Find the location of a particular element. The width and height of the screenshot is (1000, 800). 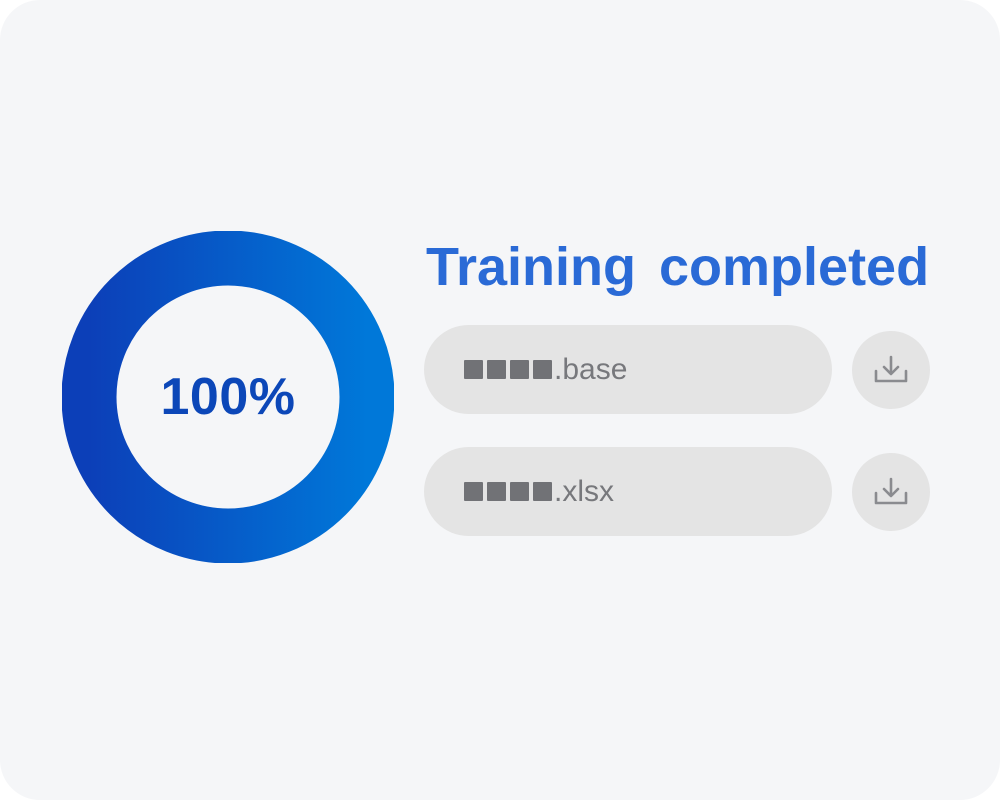

progress-percent: 100% is located at coordinates (228, 397).